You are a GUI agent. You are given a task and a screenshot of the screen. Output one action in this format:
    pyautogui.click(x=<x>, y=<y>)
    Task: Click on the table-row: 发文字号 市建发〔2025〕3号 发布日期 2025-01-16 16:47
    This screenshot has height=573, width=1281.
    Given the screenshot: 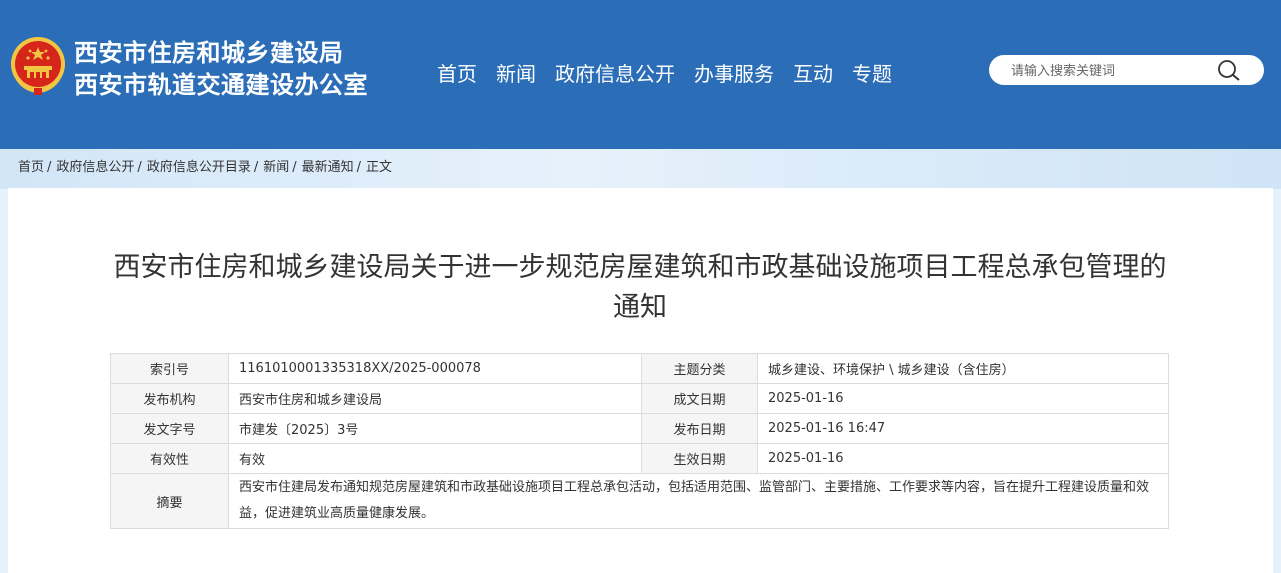 What is the action you would take?
    pyautogui.click(x=639, y=428)
    